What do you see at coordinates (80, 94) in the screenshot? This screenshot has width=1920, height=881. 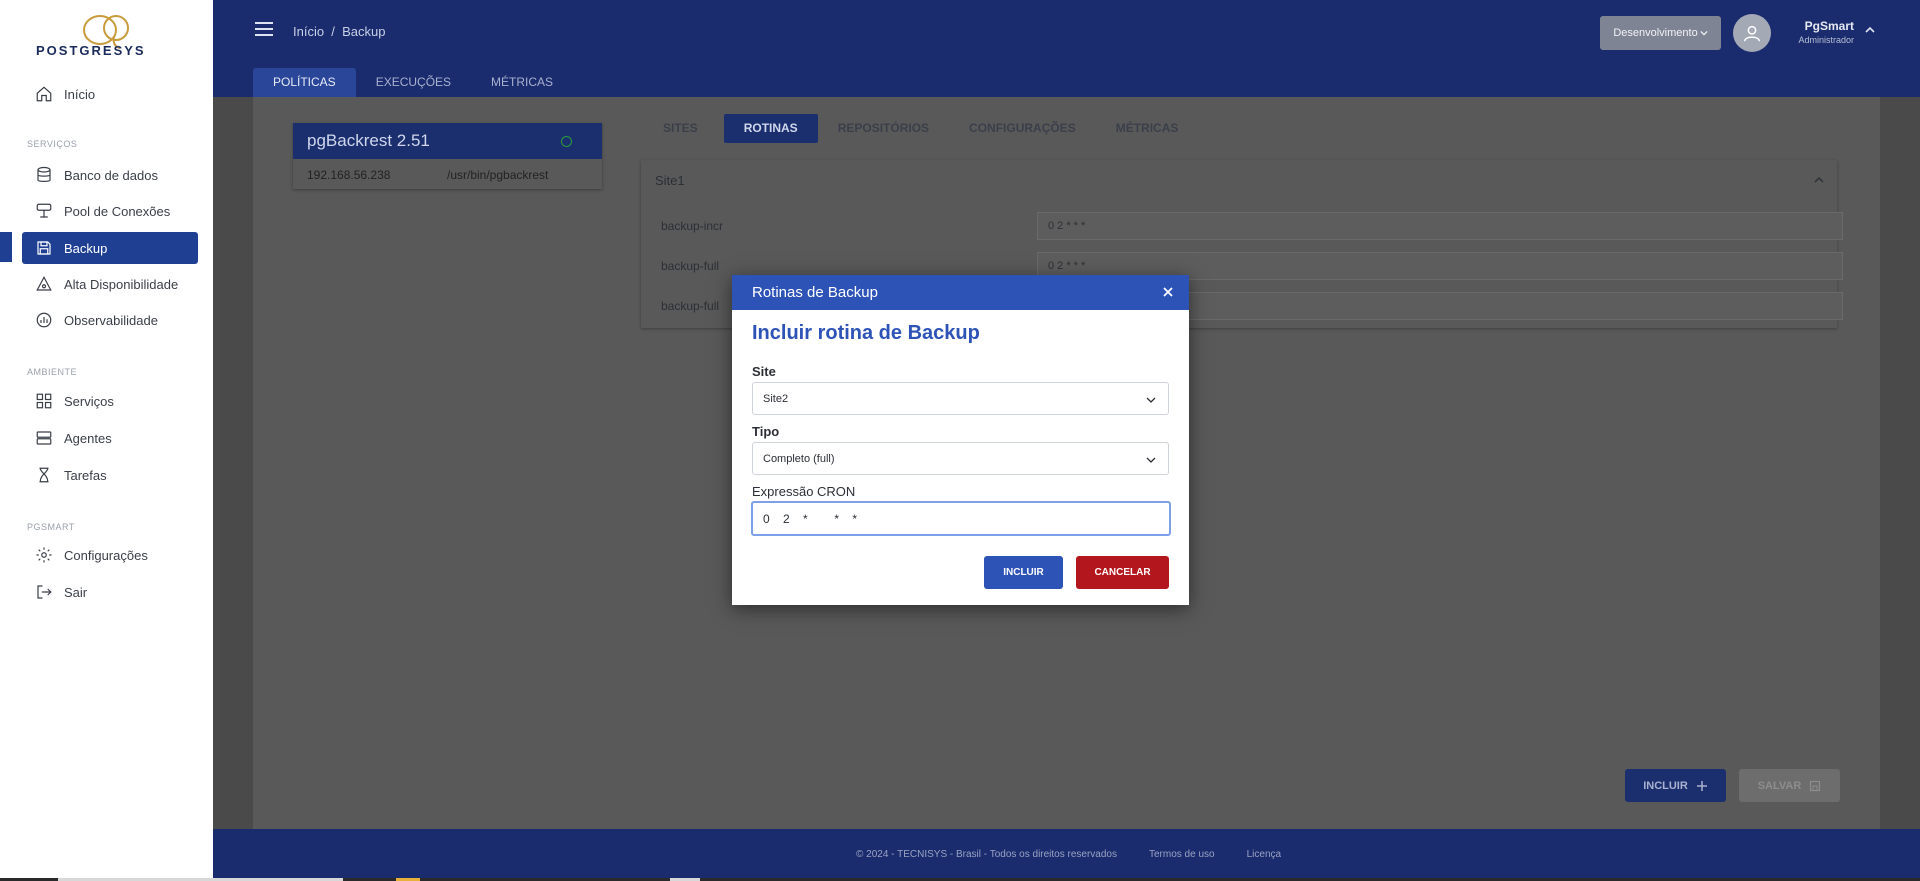 I see `sidebar-item-label: Início` at bounding box center [80, 94].